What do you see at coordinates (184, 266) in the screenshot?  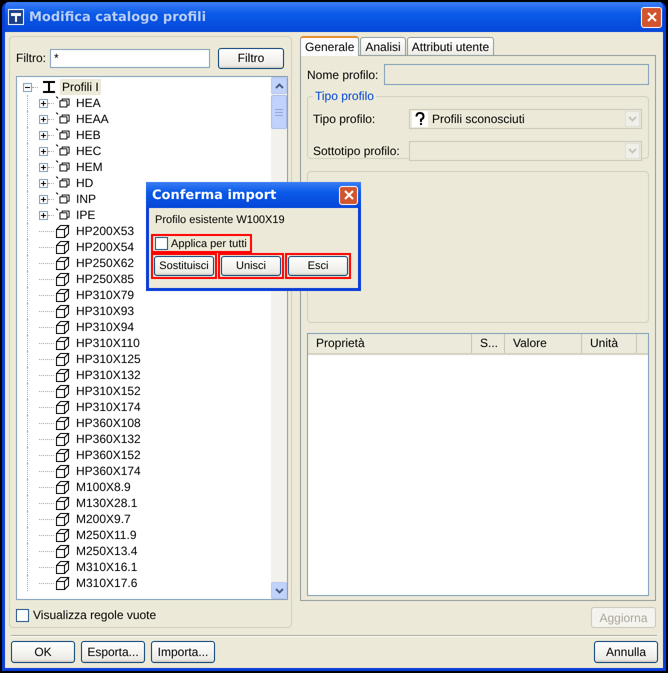 I see `dialog-button: Sostituisci` at bounding box center [184, 266].